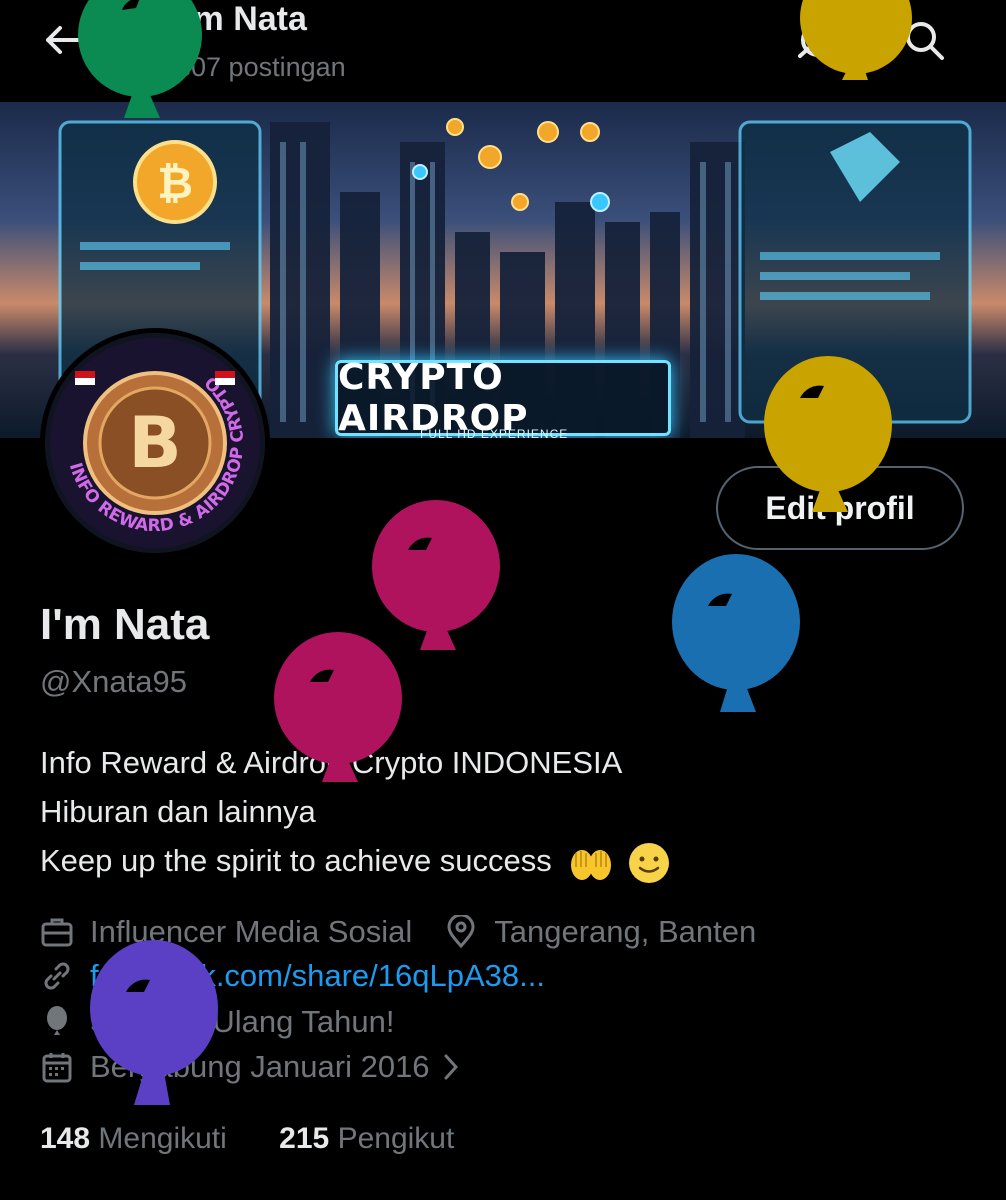  I want to click on meta-row-birthday: Selamat Ulang Tahun!, so click(217, 1022).